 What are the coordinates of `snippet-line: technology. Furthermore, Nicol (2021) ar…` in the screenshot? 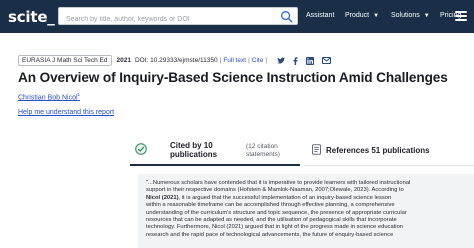 It's located at (275, 227).